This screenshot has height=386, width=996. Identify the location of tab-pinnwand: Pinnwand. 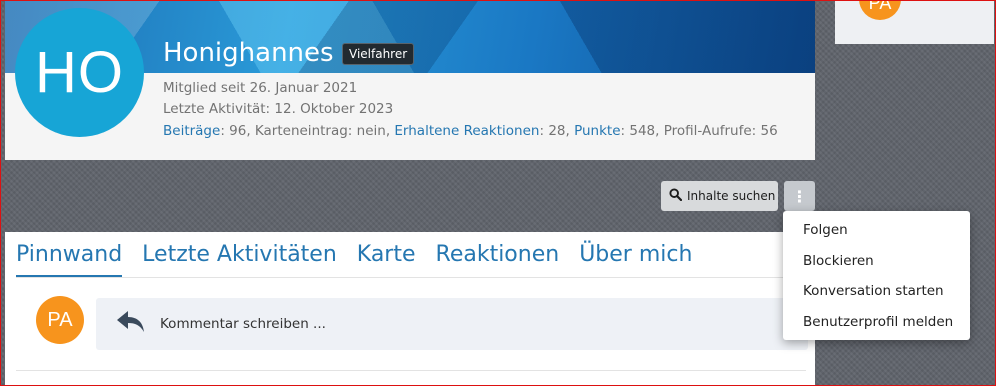
(69, 259).